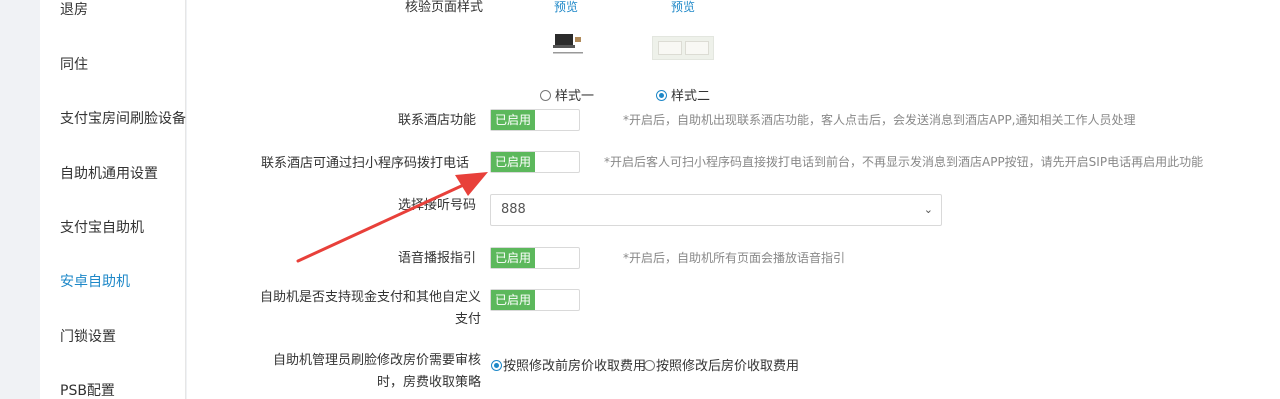  I want to click on cash-payment-toggle: 已启用, so click(535, 300).